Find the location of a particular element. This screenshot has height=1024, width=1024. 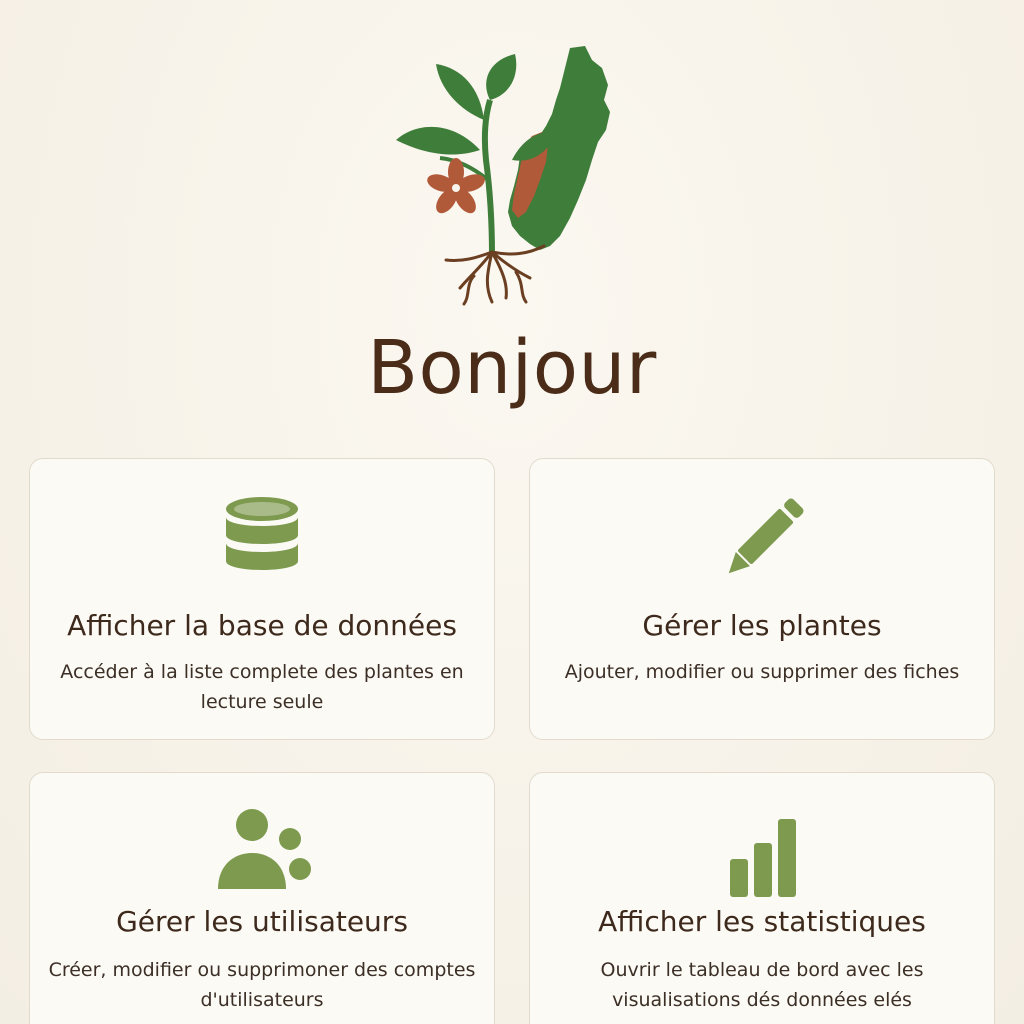

bar-chart-icon is located at coordinates (763, 858).